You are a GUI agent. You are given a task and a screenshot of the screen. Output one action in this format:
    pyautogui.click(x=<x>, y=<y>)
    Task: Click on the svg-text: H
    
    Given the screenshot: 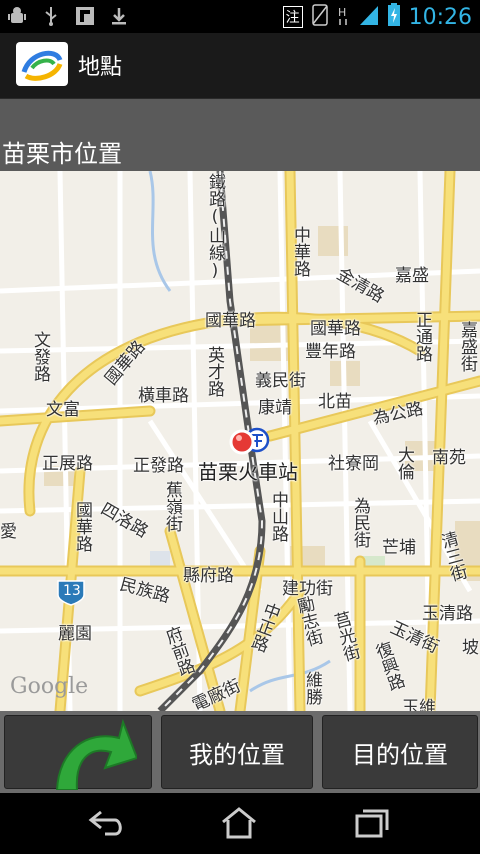 What is the action you would take?
    pyautogui.click(x=342, y=12)
    